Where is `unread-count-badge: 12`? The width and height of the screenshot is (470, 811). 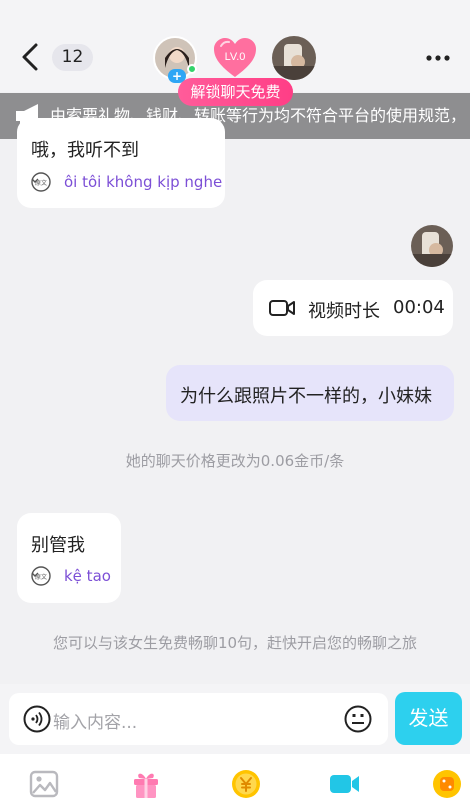 unread-count-badge: 12 is located at coordinates (72, 57).